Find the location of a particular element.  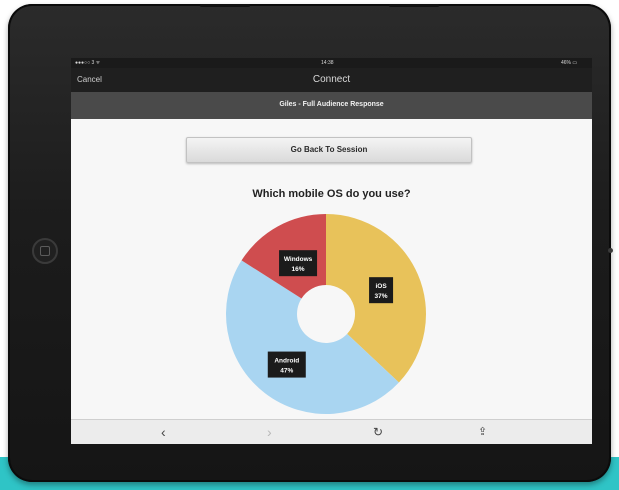

share-icon: ⇪ is located at coordinates (482, 432).